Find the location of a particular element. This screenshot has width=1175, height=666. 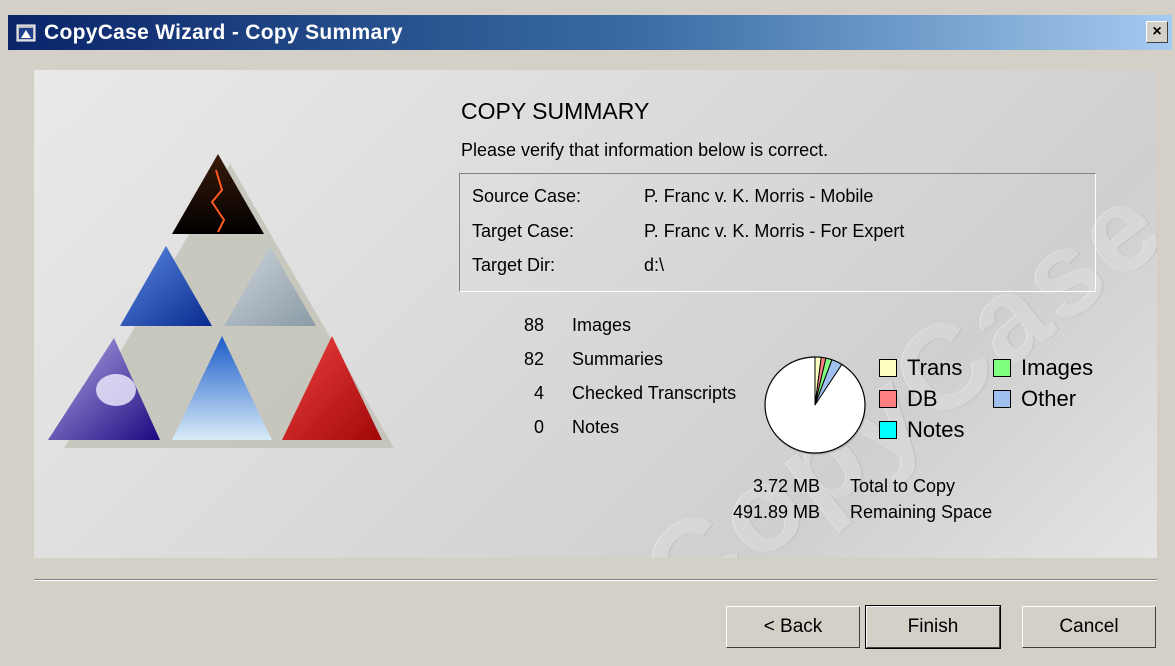

count-images-label: Images is located at coordinates (602, 325).